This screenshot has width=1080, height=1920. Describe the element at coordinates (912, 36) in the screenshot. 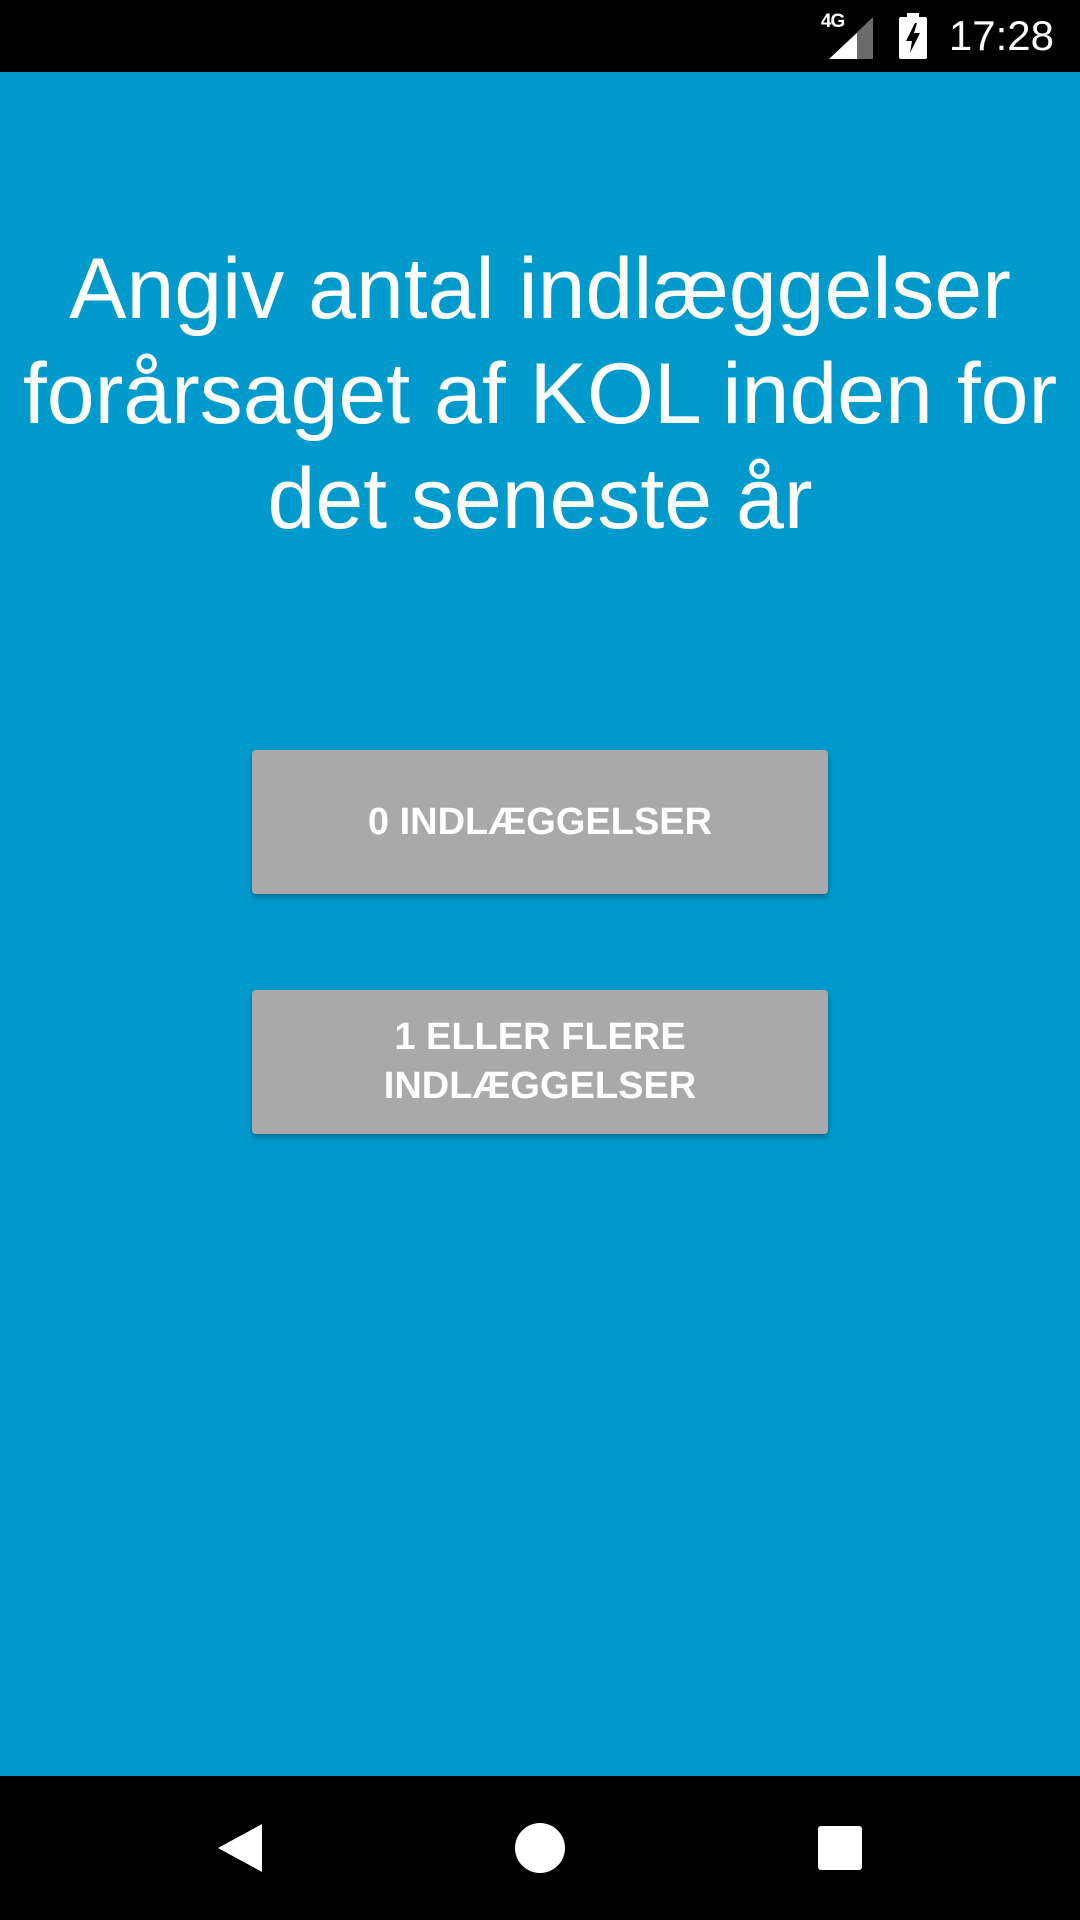

I see `battery-charging-icon` at that location.